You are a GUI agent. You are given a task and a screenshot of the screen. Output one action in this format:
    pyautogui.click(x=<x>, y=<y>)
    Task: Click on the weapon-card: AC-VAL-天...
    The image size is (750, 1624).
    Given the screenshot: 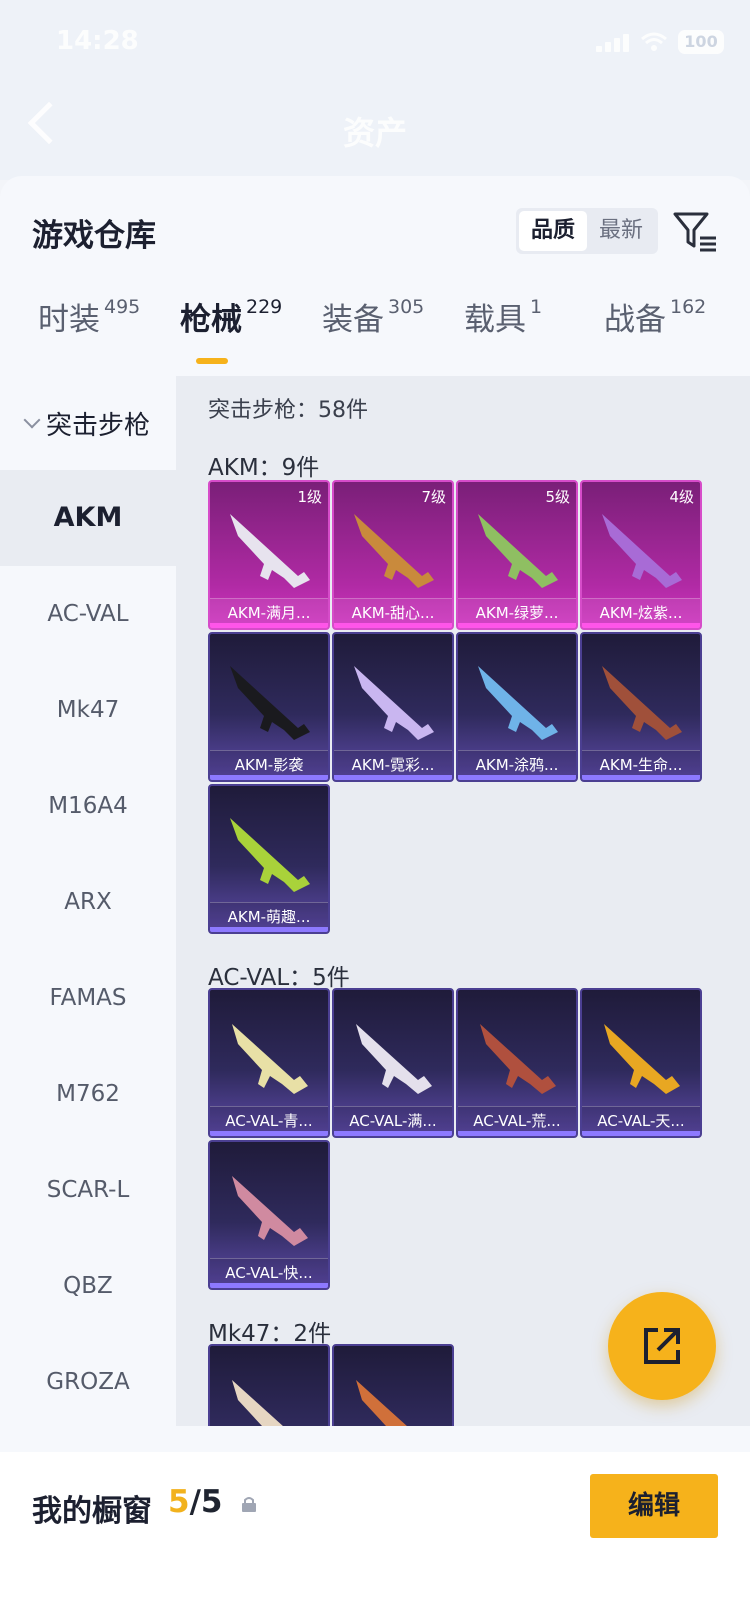 What is the action you would take?
    pyautogui.click(x=641, y=1063)
    